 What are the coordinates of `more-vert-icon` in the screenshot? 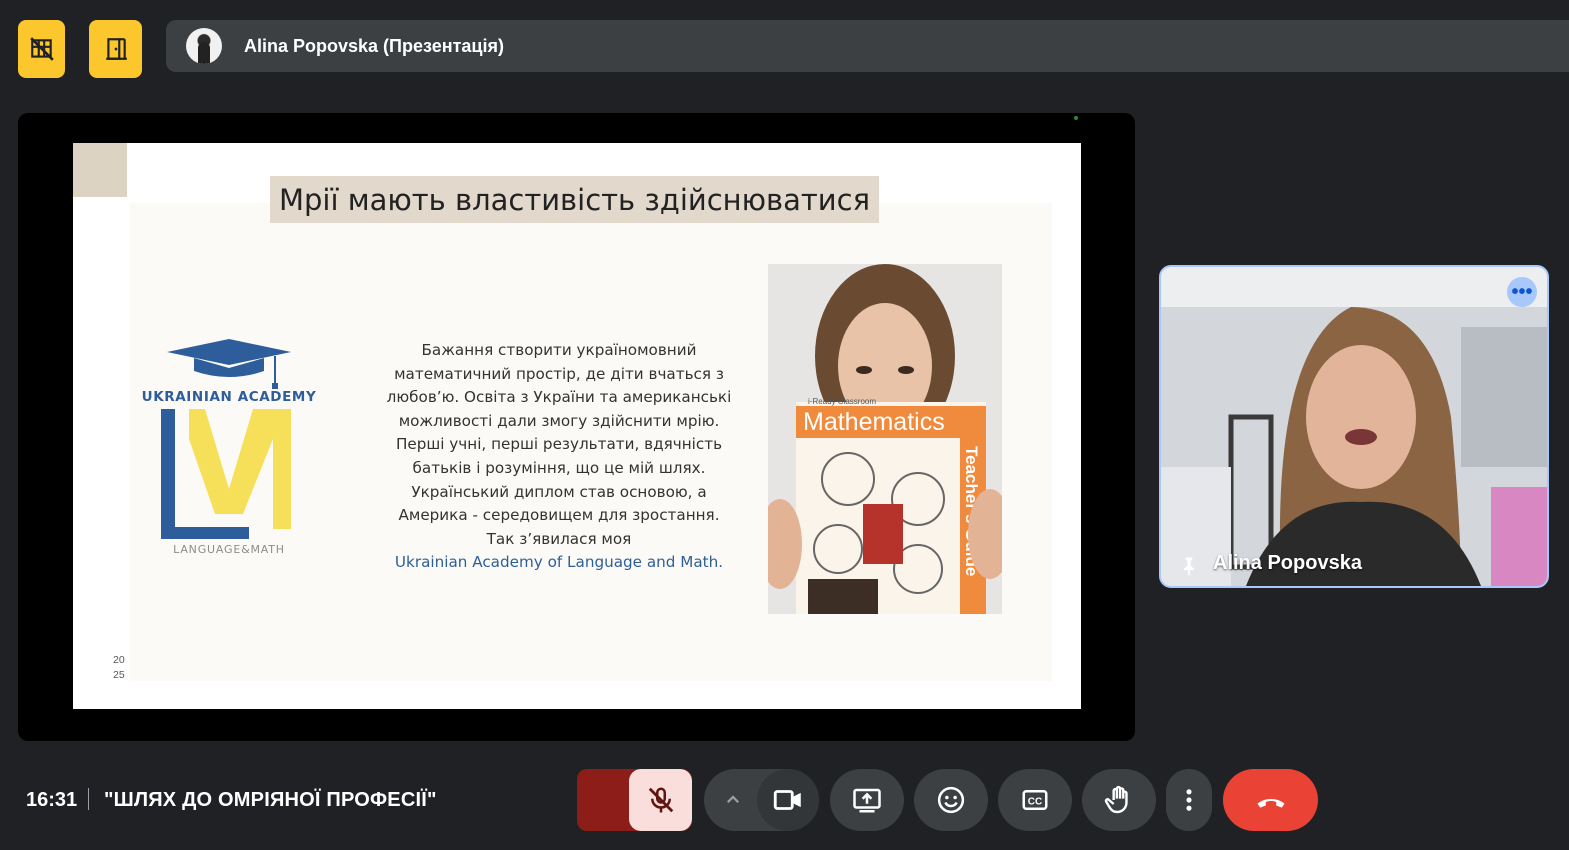 It's located at (1189, 800).